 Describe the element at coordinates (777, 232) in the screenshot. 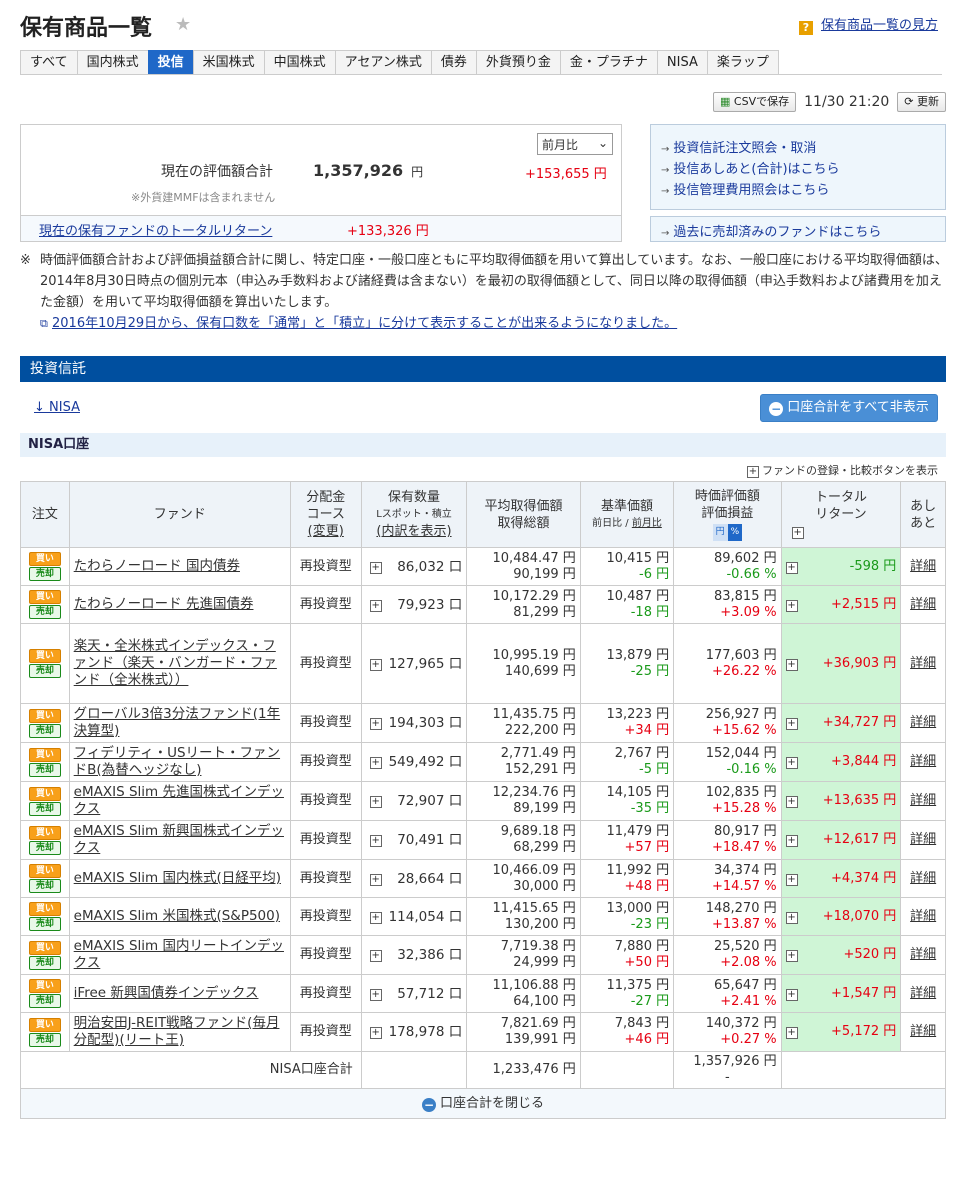

I see `side-link-sold: 過去に売却済みのファンドはこちら` at that location.